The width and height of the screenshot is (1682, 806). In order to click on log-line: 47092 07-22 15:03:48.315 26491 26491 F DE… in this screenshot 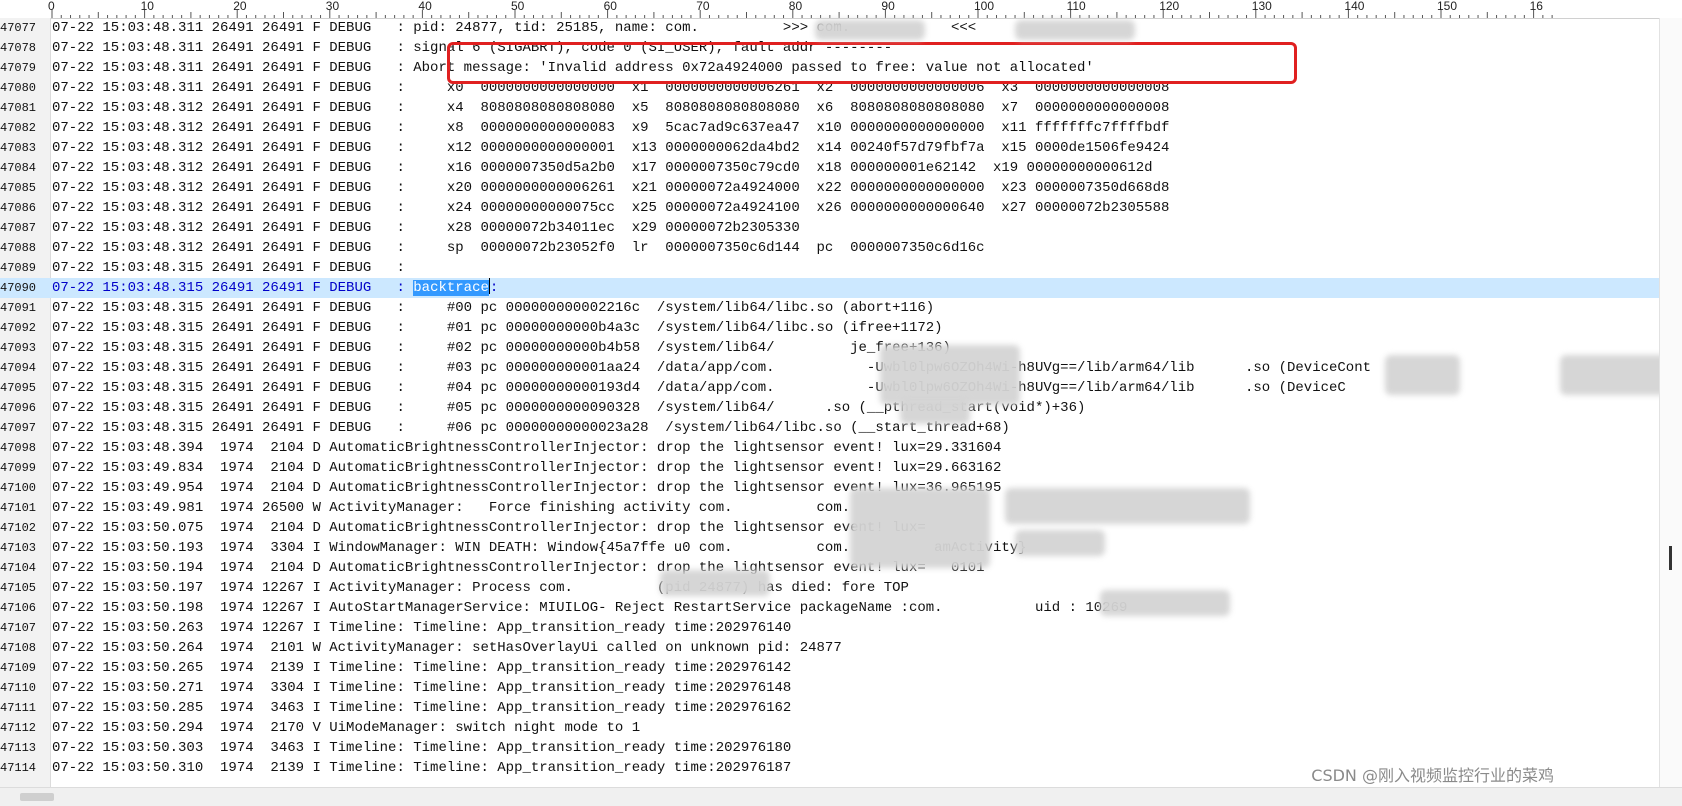, I will do `click(830, 328)`.